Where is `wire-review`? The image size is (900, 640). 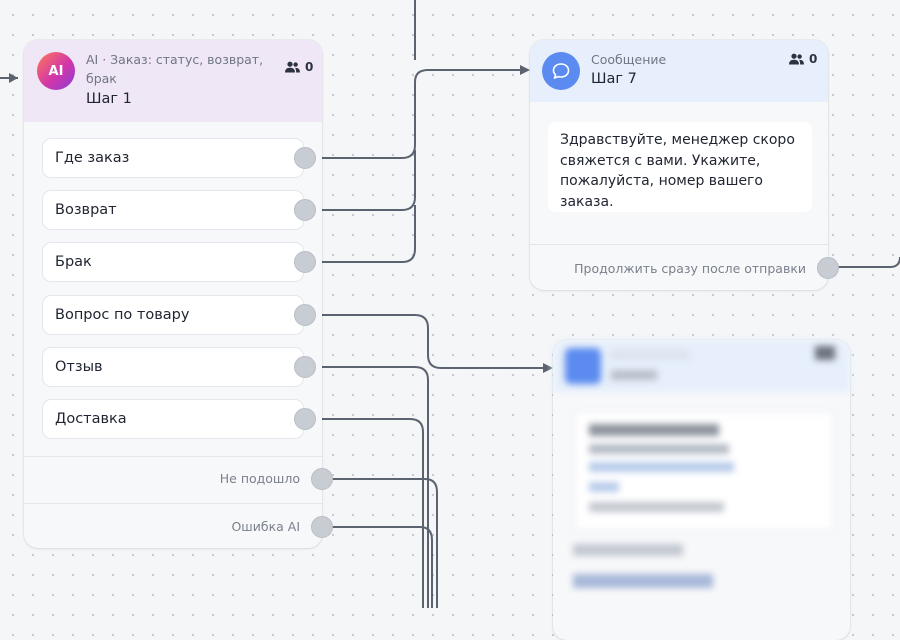 wire-review is located at coordinates (372, 487).